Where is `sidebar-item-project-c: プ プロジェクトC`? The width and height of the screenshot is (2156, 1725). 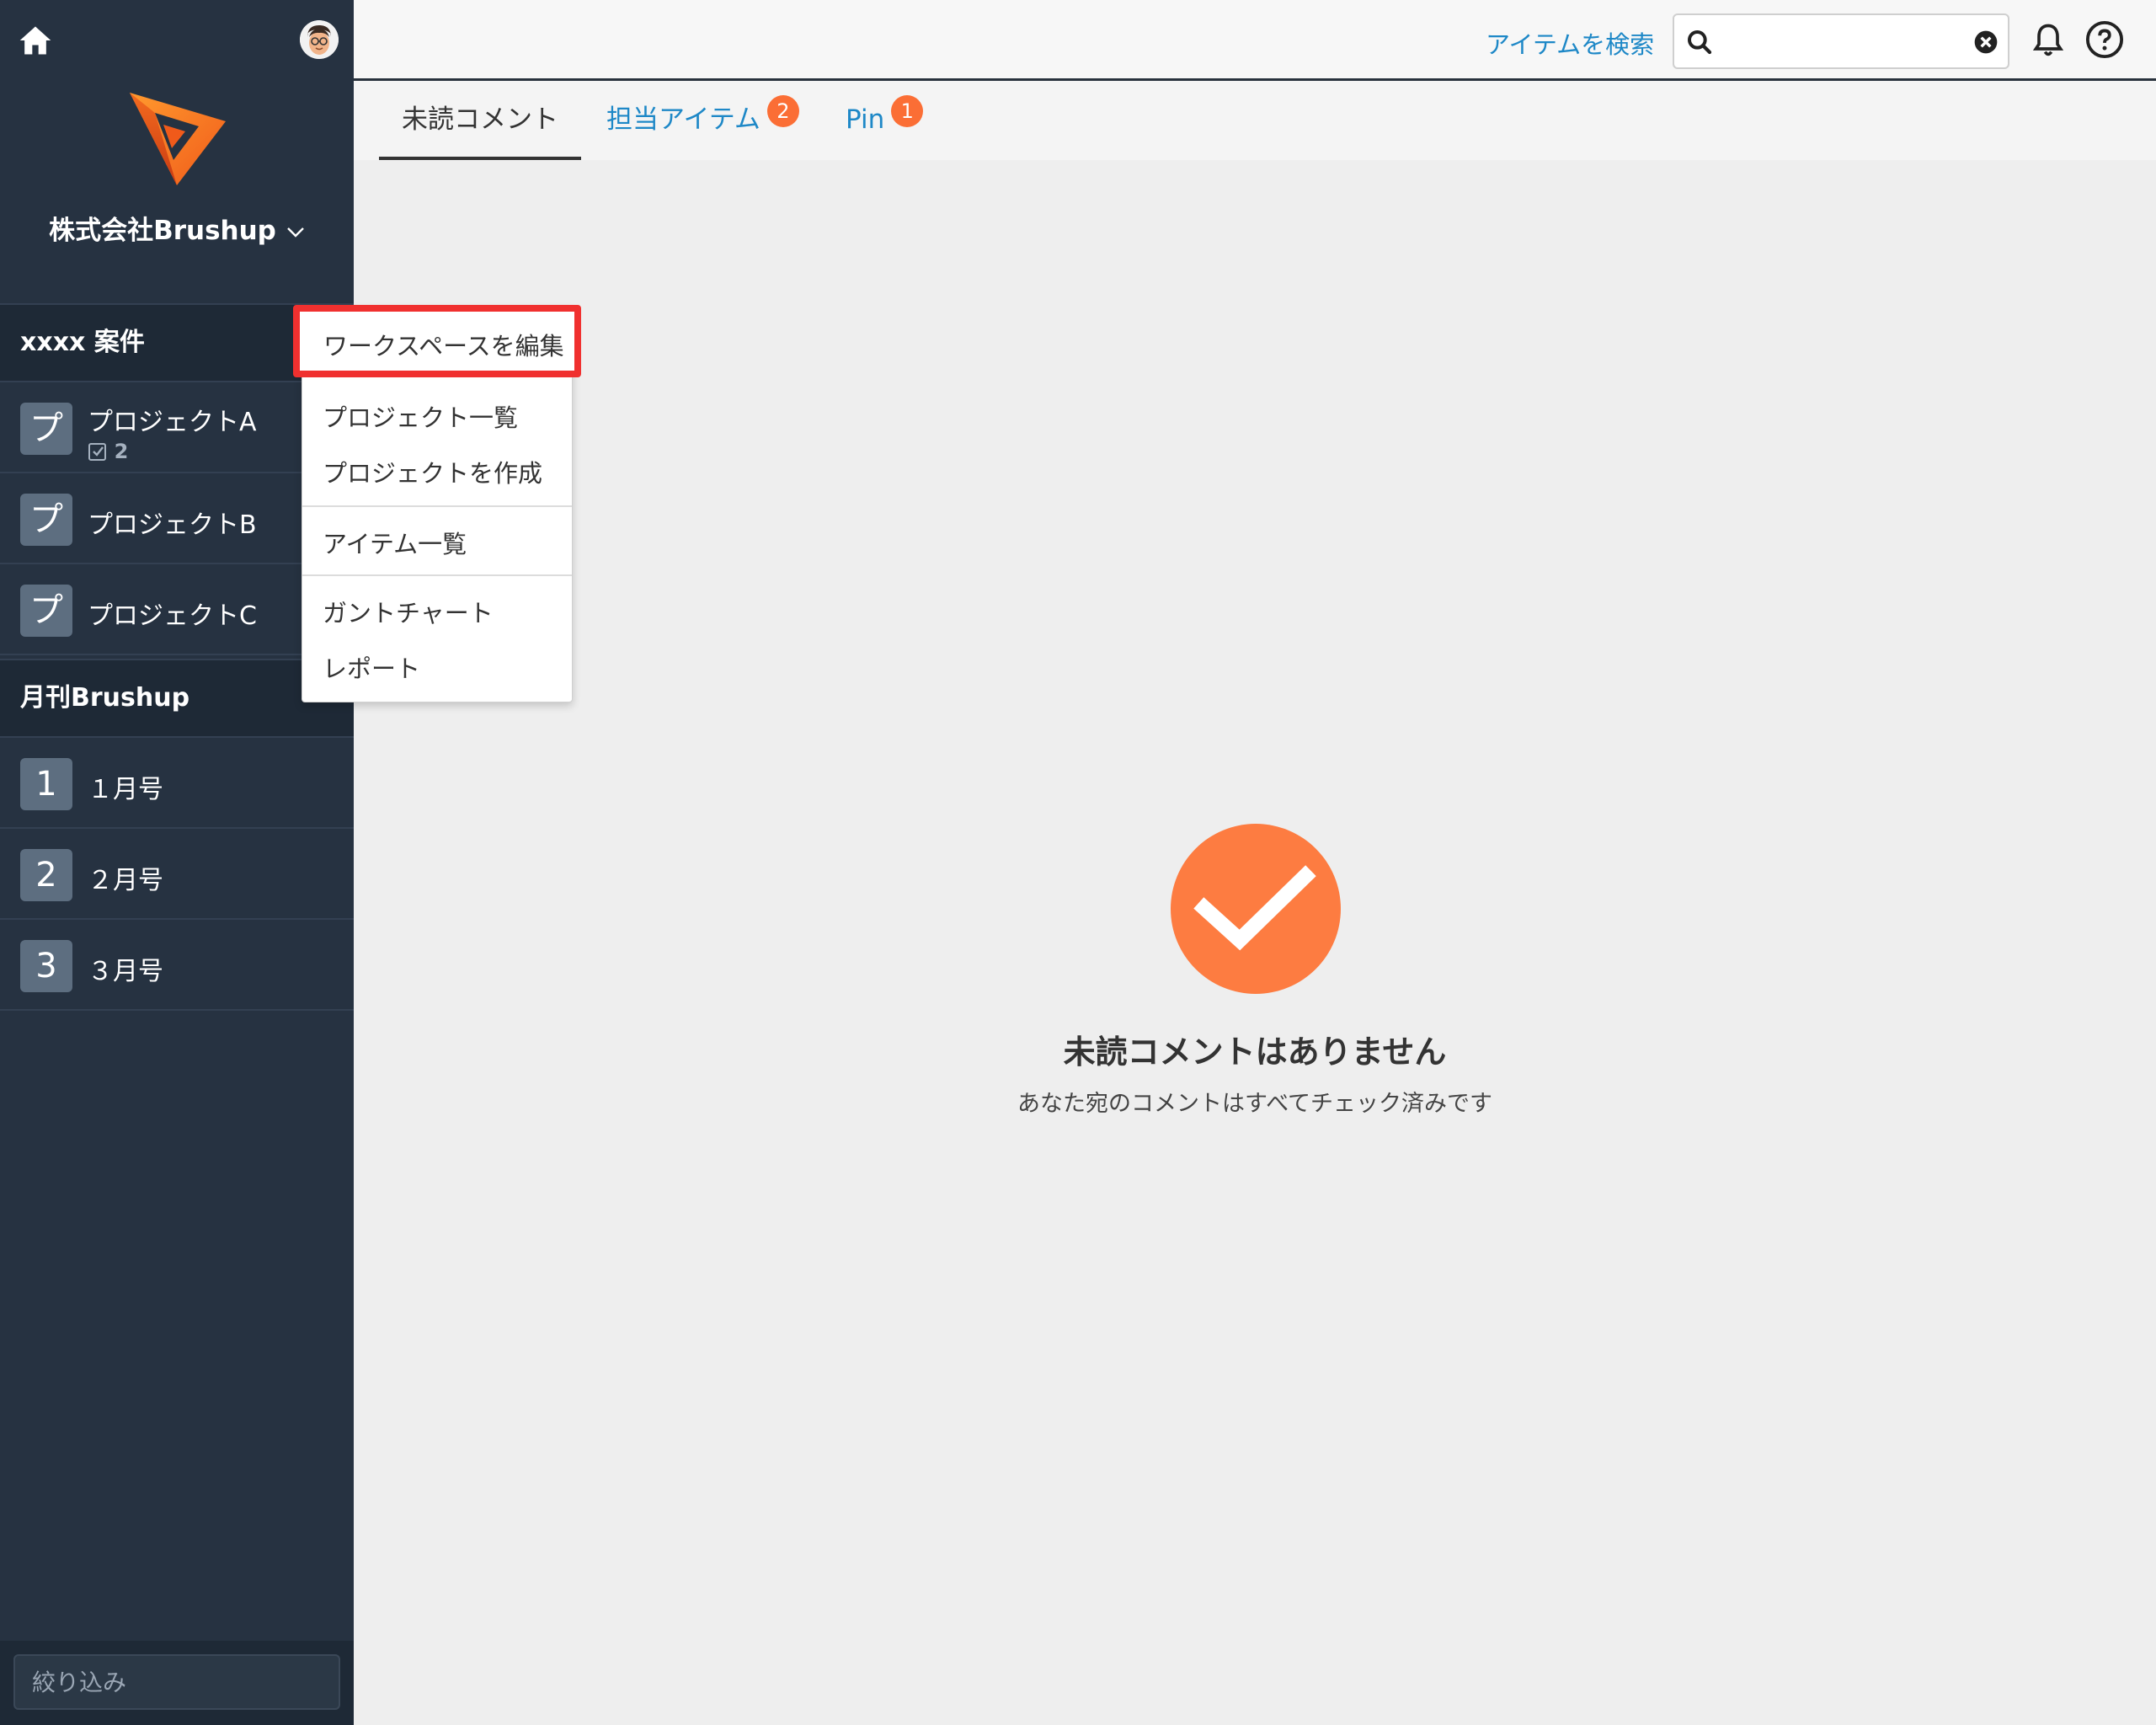 sidebar-item-project-c: プ プロジェクトC is located at coordinates (177, 609).